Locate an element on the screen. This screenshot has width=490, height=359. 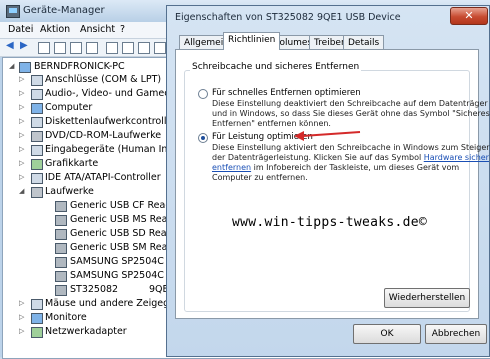
tree-root-label: BERNDFRONICK-PC is located at coordinates (79, 66).